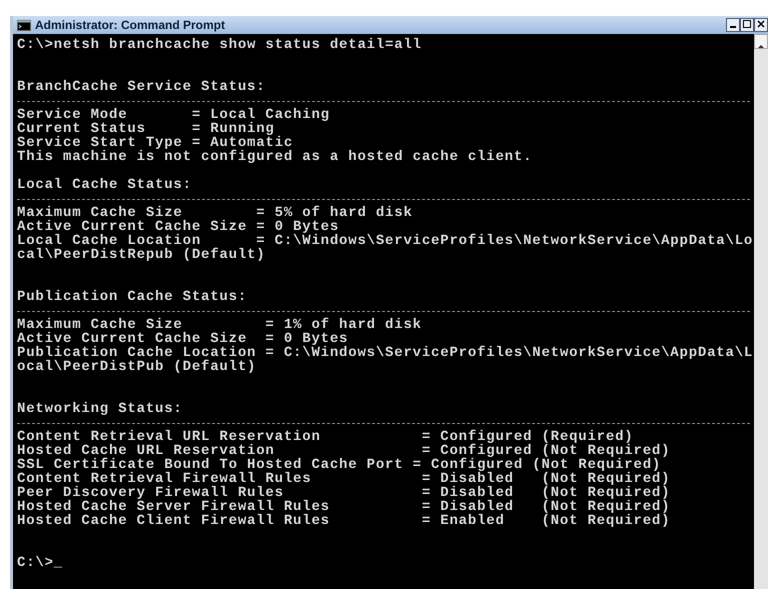 The height and width of the screenshot is (589, 768). Describe the element at coordinates (132, 297) in the screenshot. I see `console-line: Publication Cache Status:` at that location.